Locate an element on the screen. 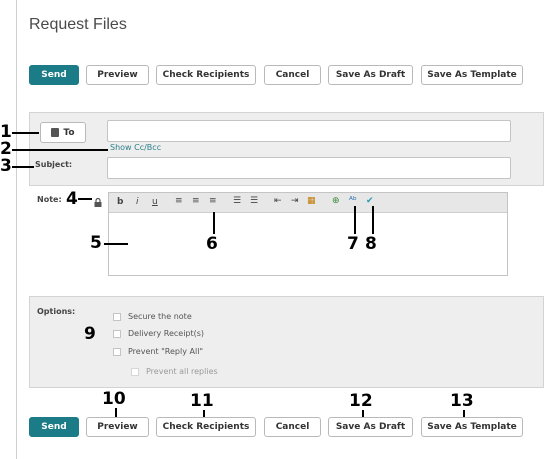  to-input is located at coordinates (309, 131).